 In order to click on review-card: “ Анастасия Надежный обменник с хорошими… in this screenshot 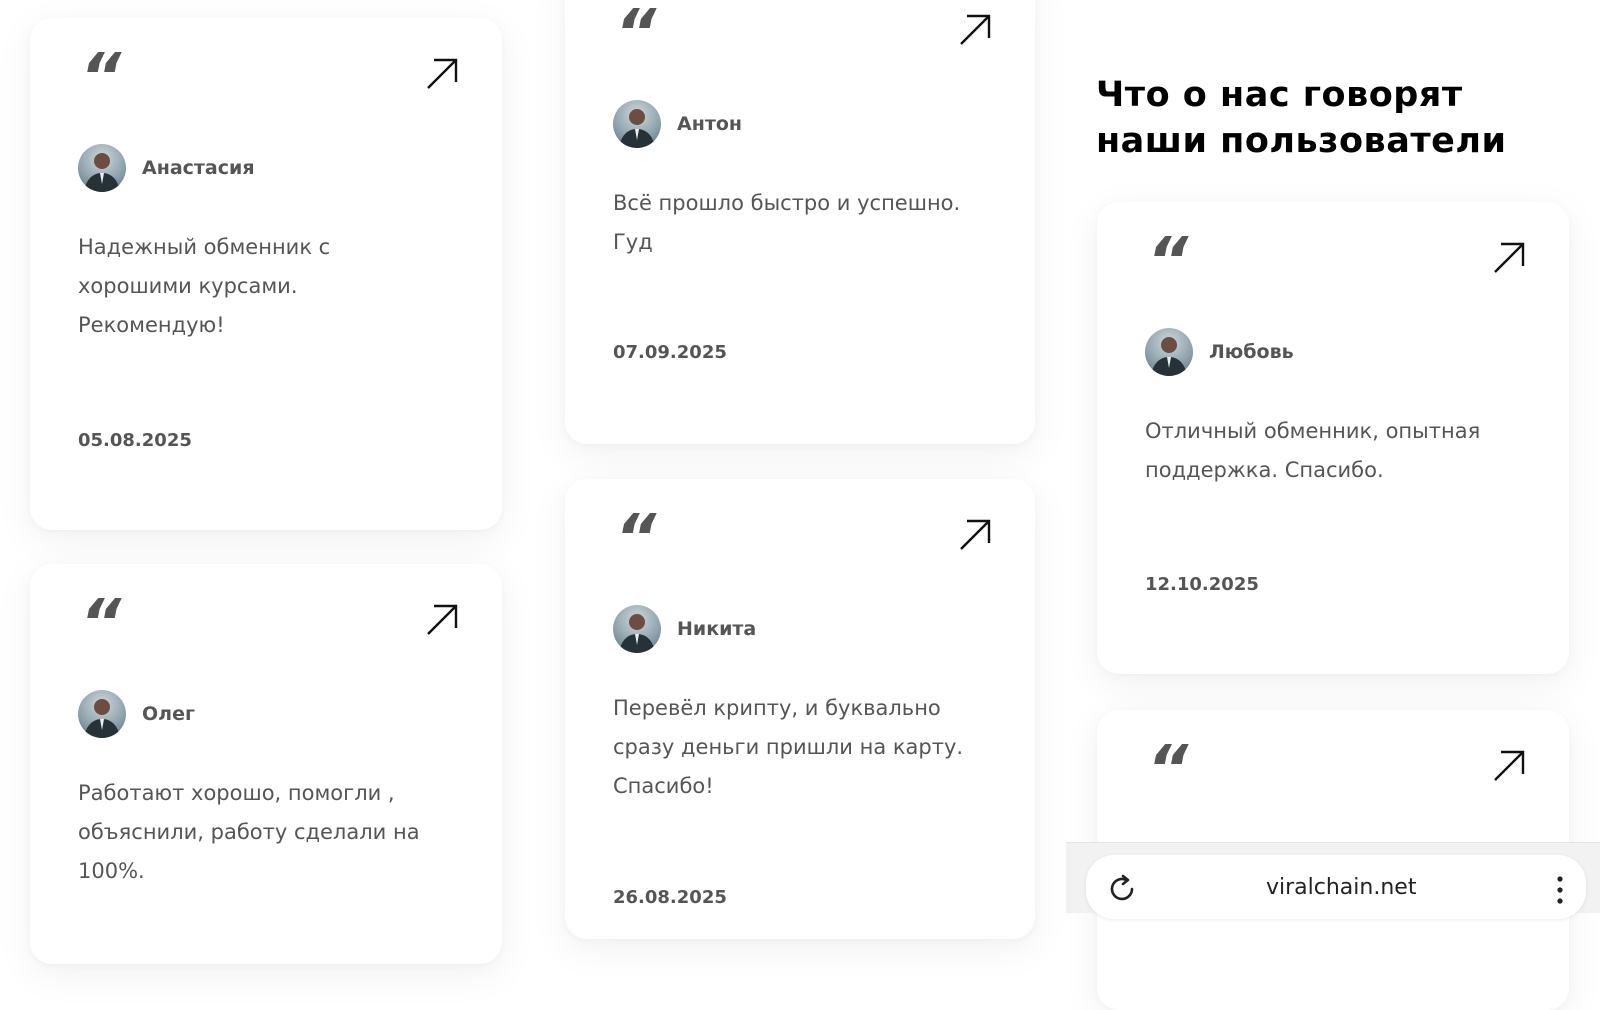, I will do `click(266, 274)`.